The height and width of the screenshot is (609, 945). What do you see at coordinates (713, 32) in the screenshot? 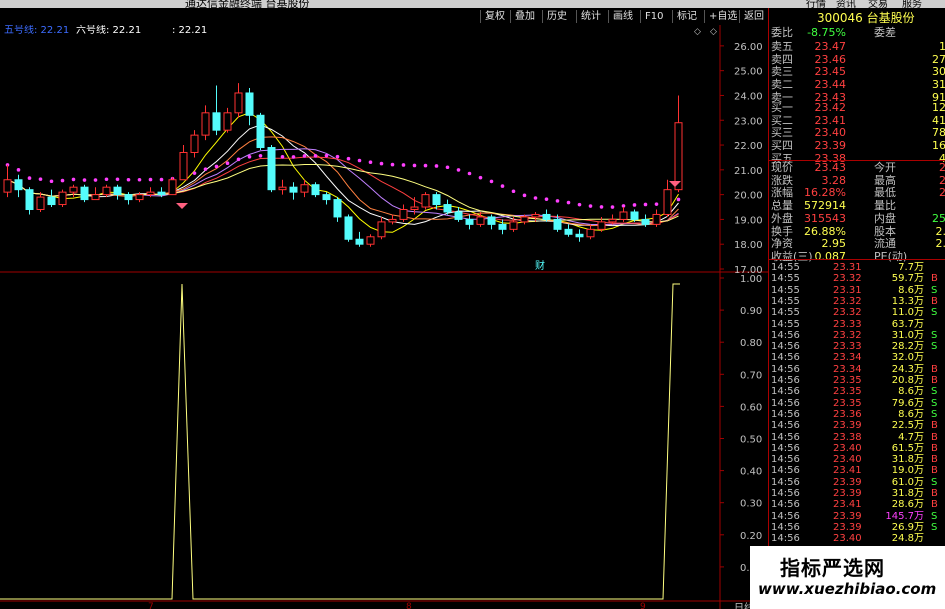
I see `collapse-icon: ◇` at bounding box center [713, 32].